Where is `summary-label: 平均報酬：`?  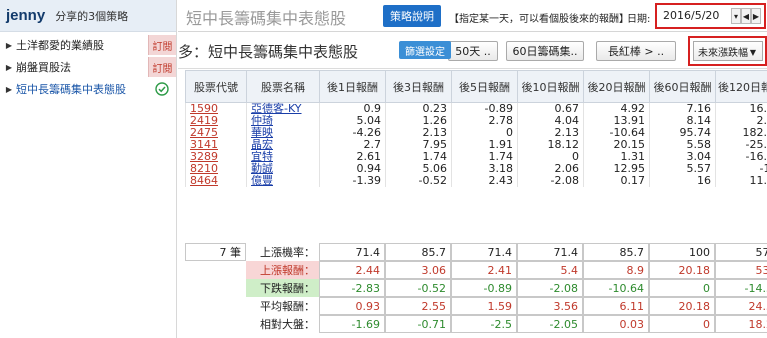 summary-label: 平均報酬： is located at coordinates (287, 306).